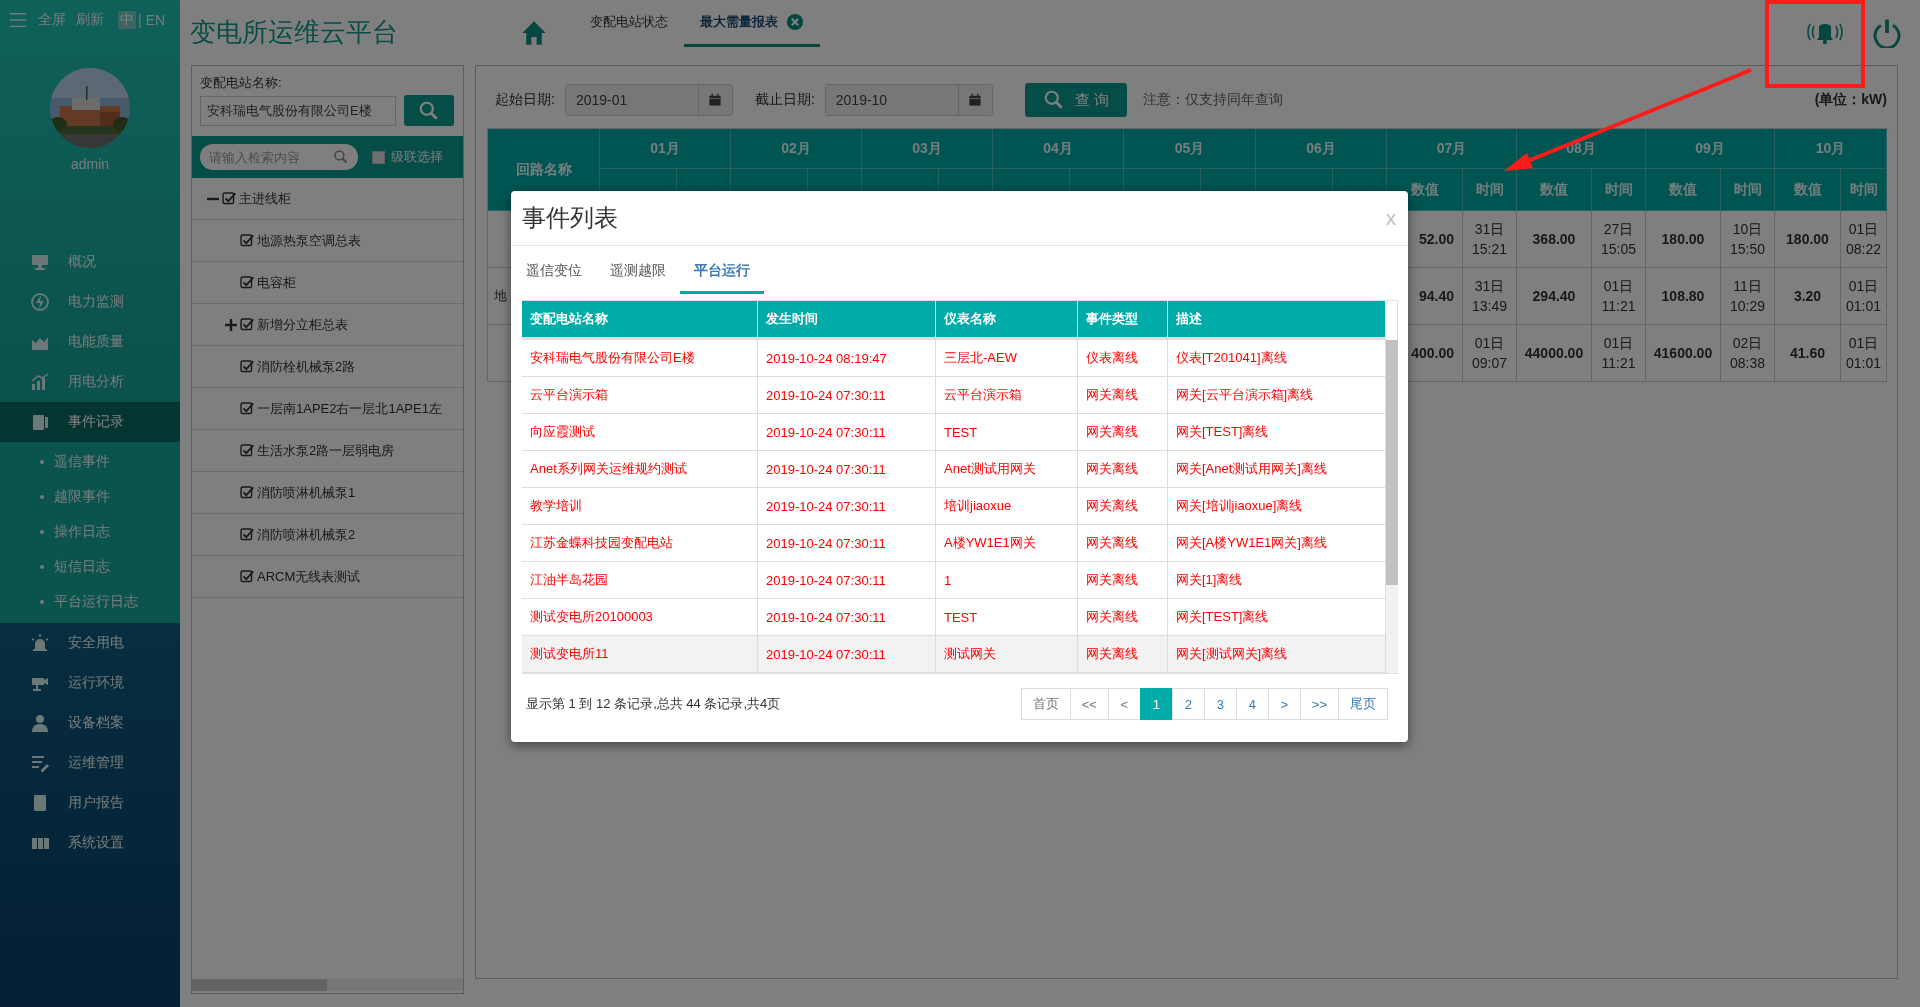 Image resolution: width=1920 pixels, height=1007 pixels. Describe the element at coordinates (40, 302) in the screenshot. I see `bolt-icon` at that location.